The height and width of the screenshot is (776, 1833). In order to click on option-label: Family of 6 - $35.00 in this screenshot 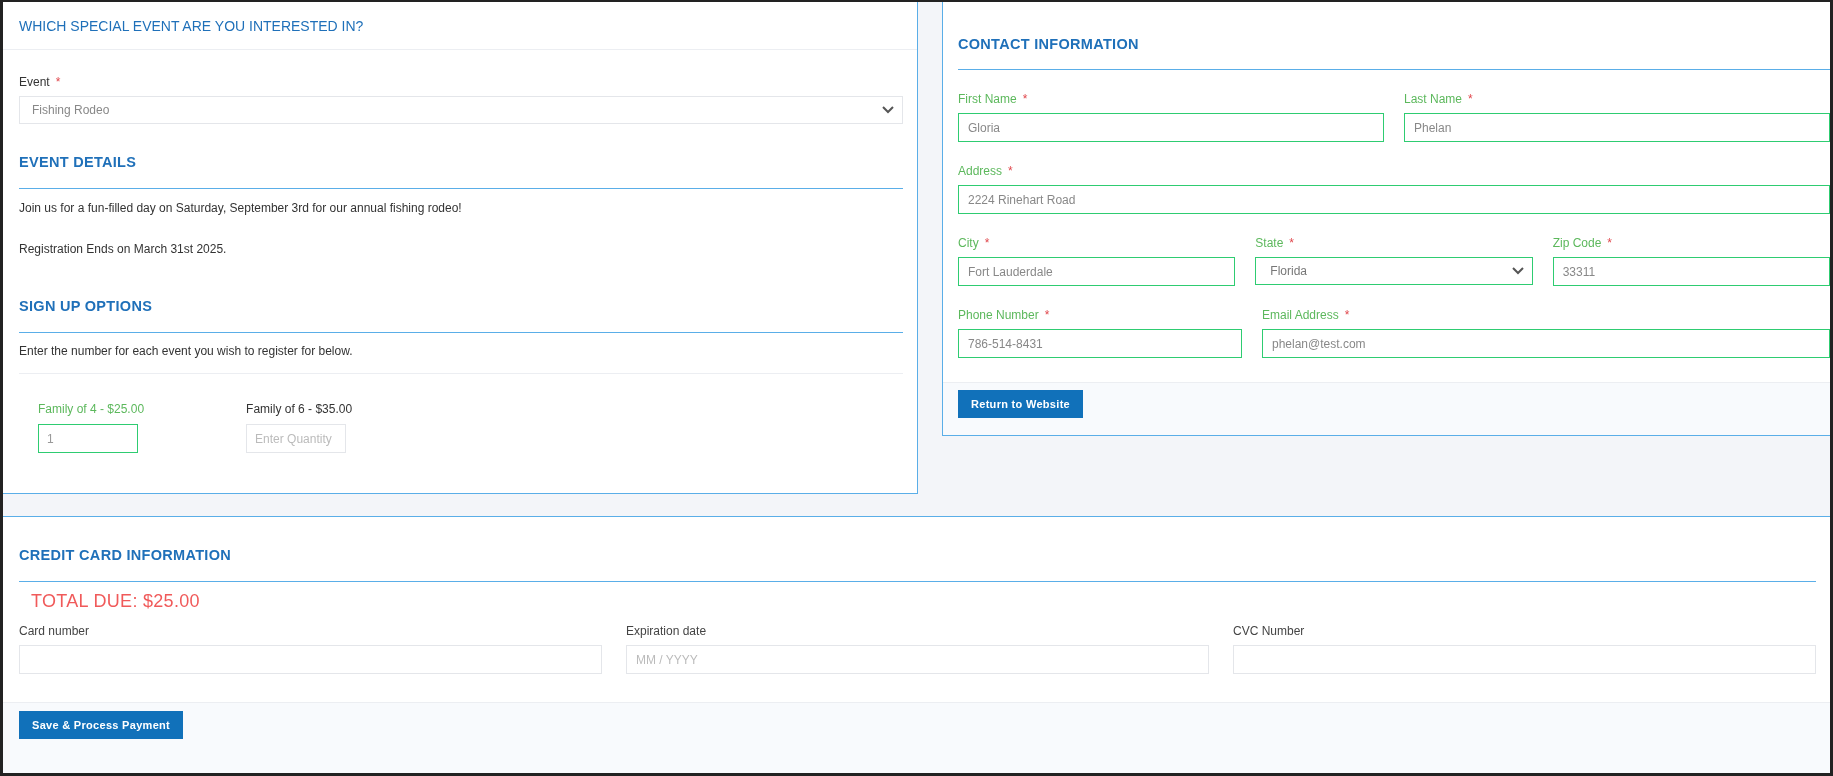, I will do `click(299, 409)`.